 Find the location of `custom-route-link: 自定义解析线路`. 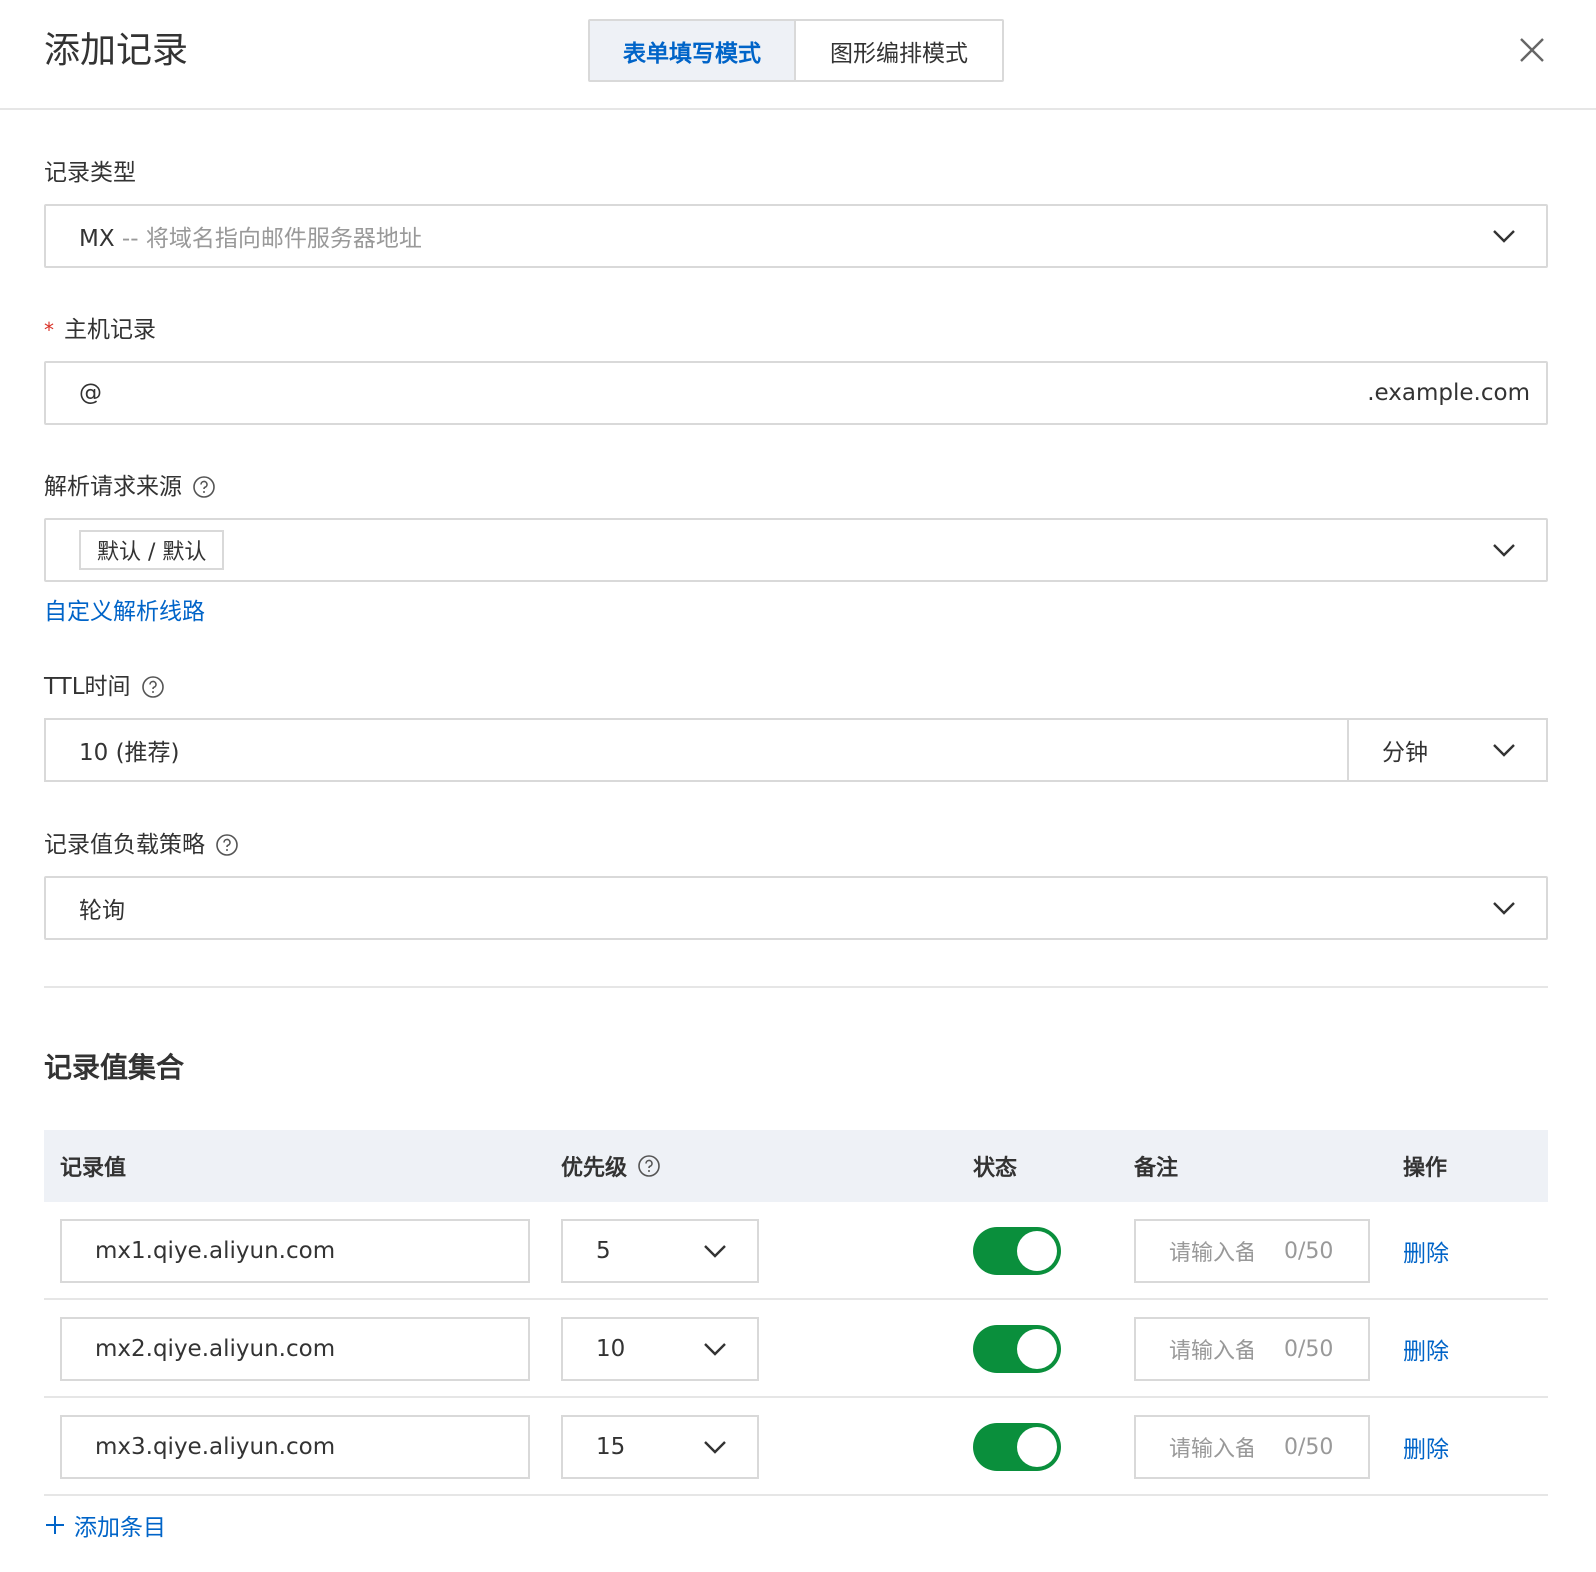

custom-route-link: 自定义解析线路 is located at coordinates (124, 609).